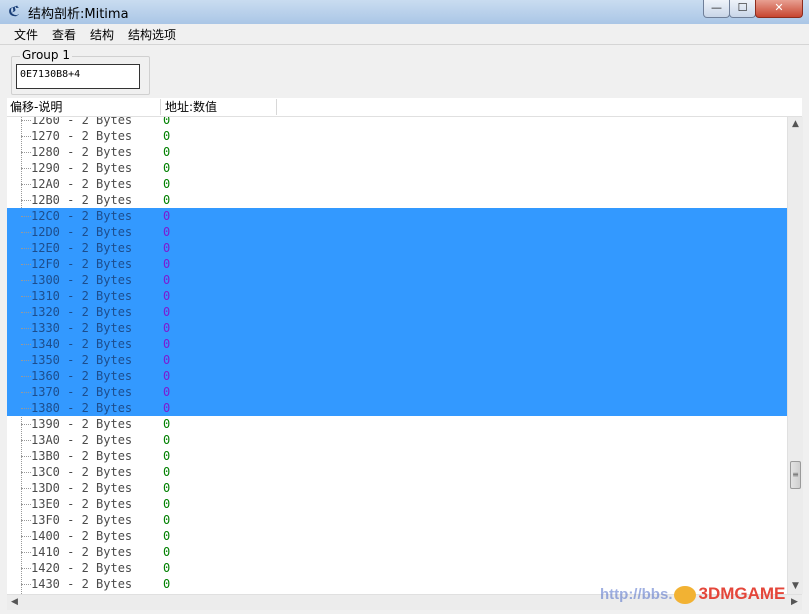  I want to click on row-offset-description: 1430 - 2 Bytes, so click(82, 584).